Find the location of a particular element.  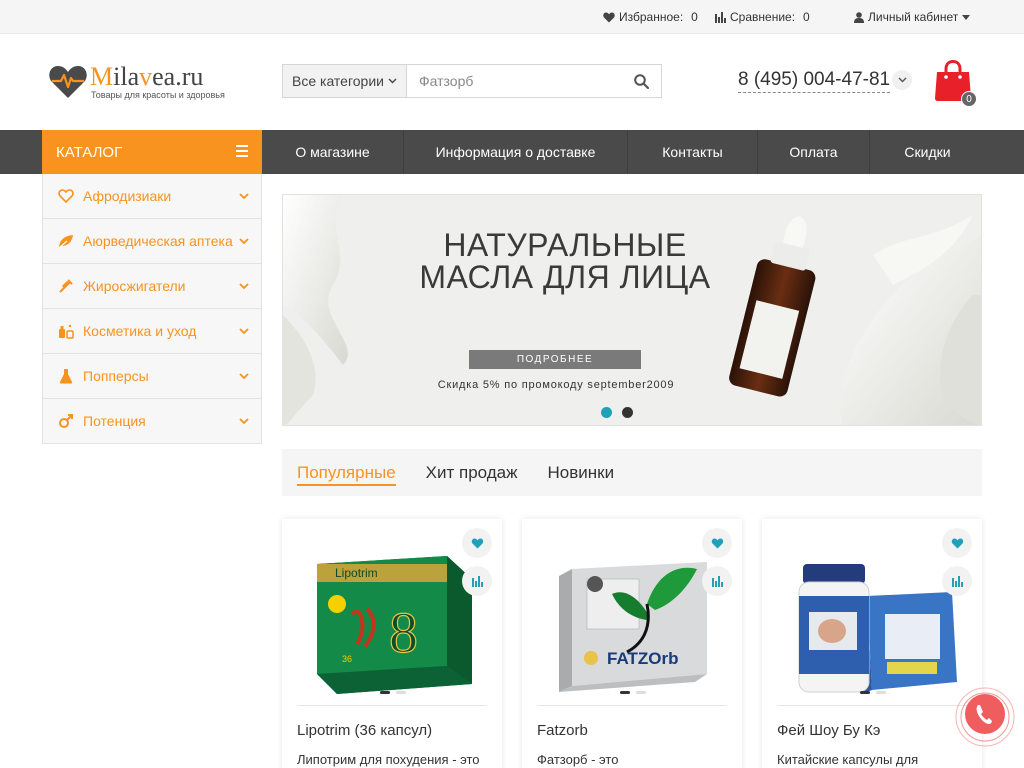

product-name: Fatzorb is located at coordinates (562, 730).